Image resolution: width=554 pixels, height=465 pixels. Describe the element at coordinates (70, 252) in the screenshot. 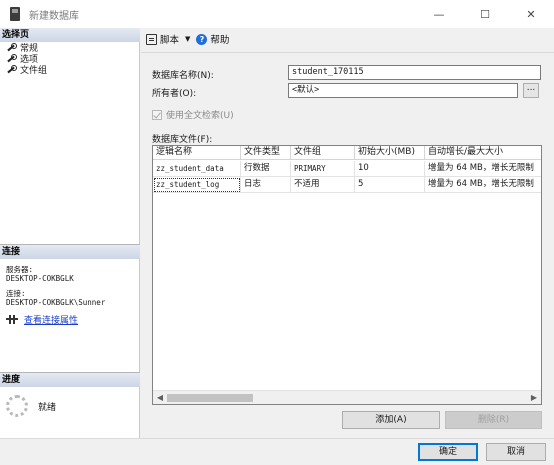

I see `connection-header: 连接` at that location.